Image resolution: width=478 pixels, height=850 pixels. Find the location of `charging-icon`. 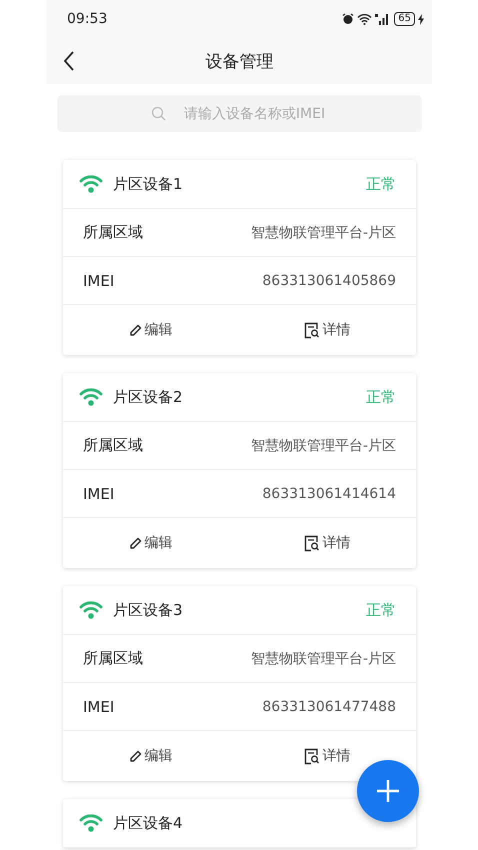

charging-icon is located at coordinates (421, 19).